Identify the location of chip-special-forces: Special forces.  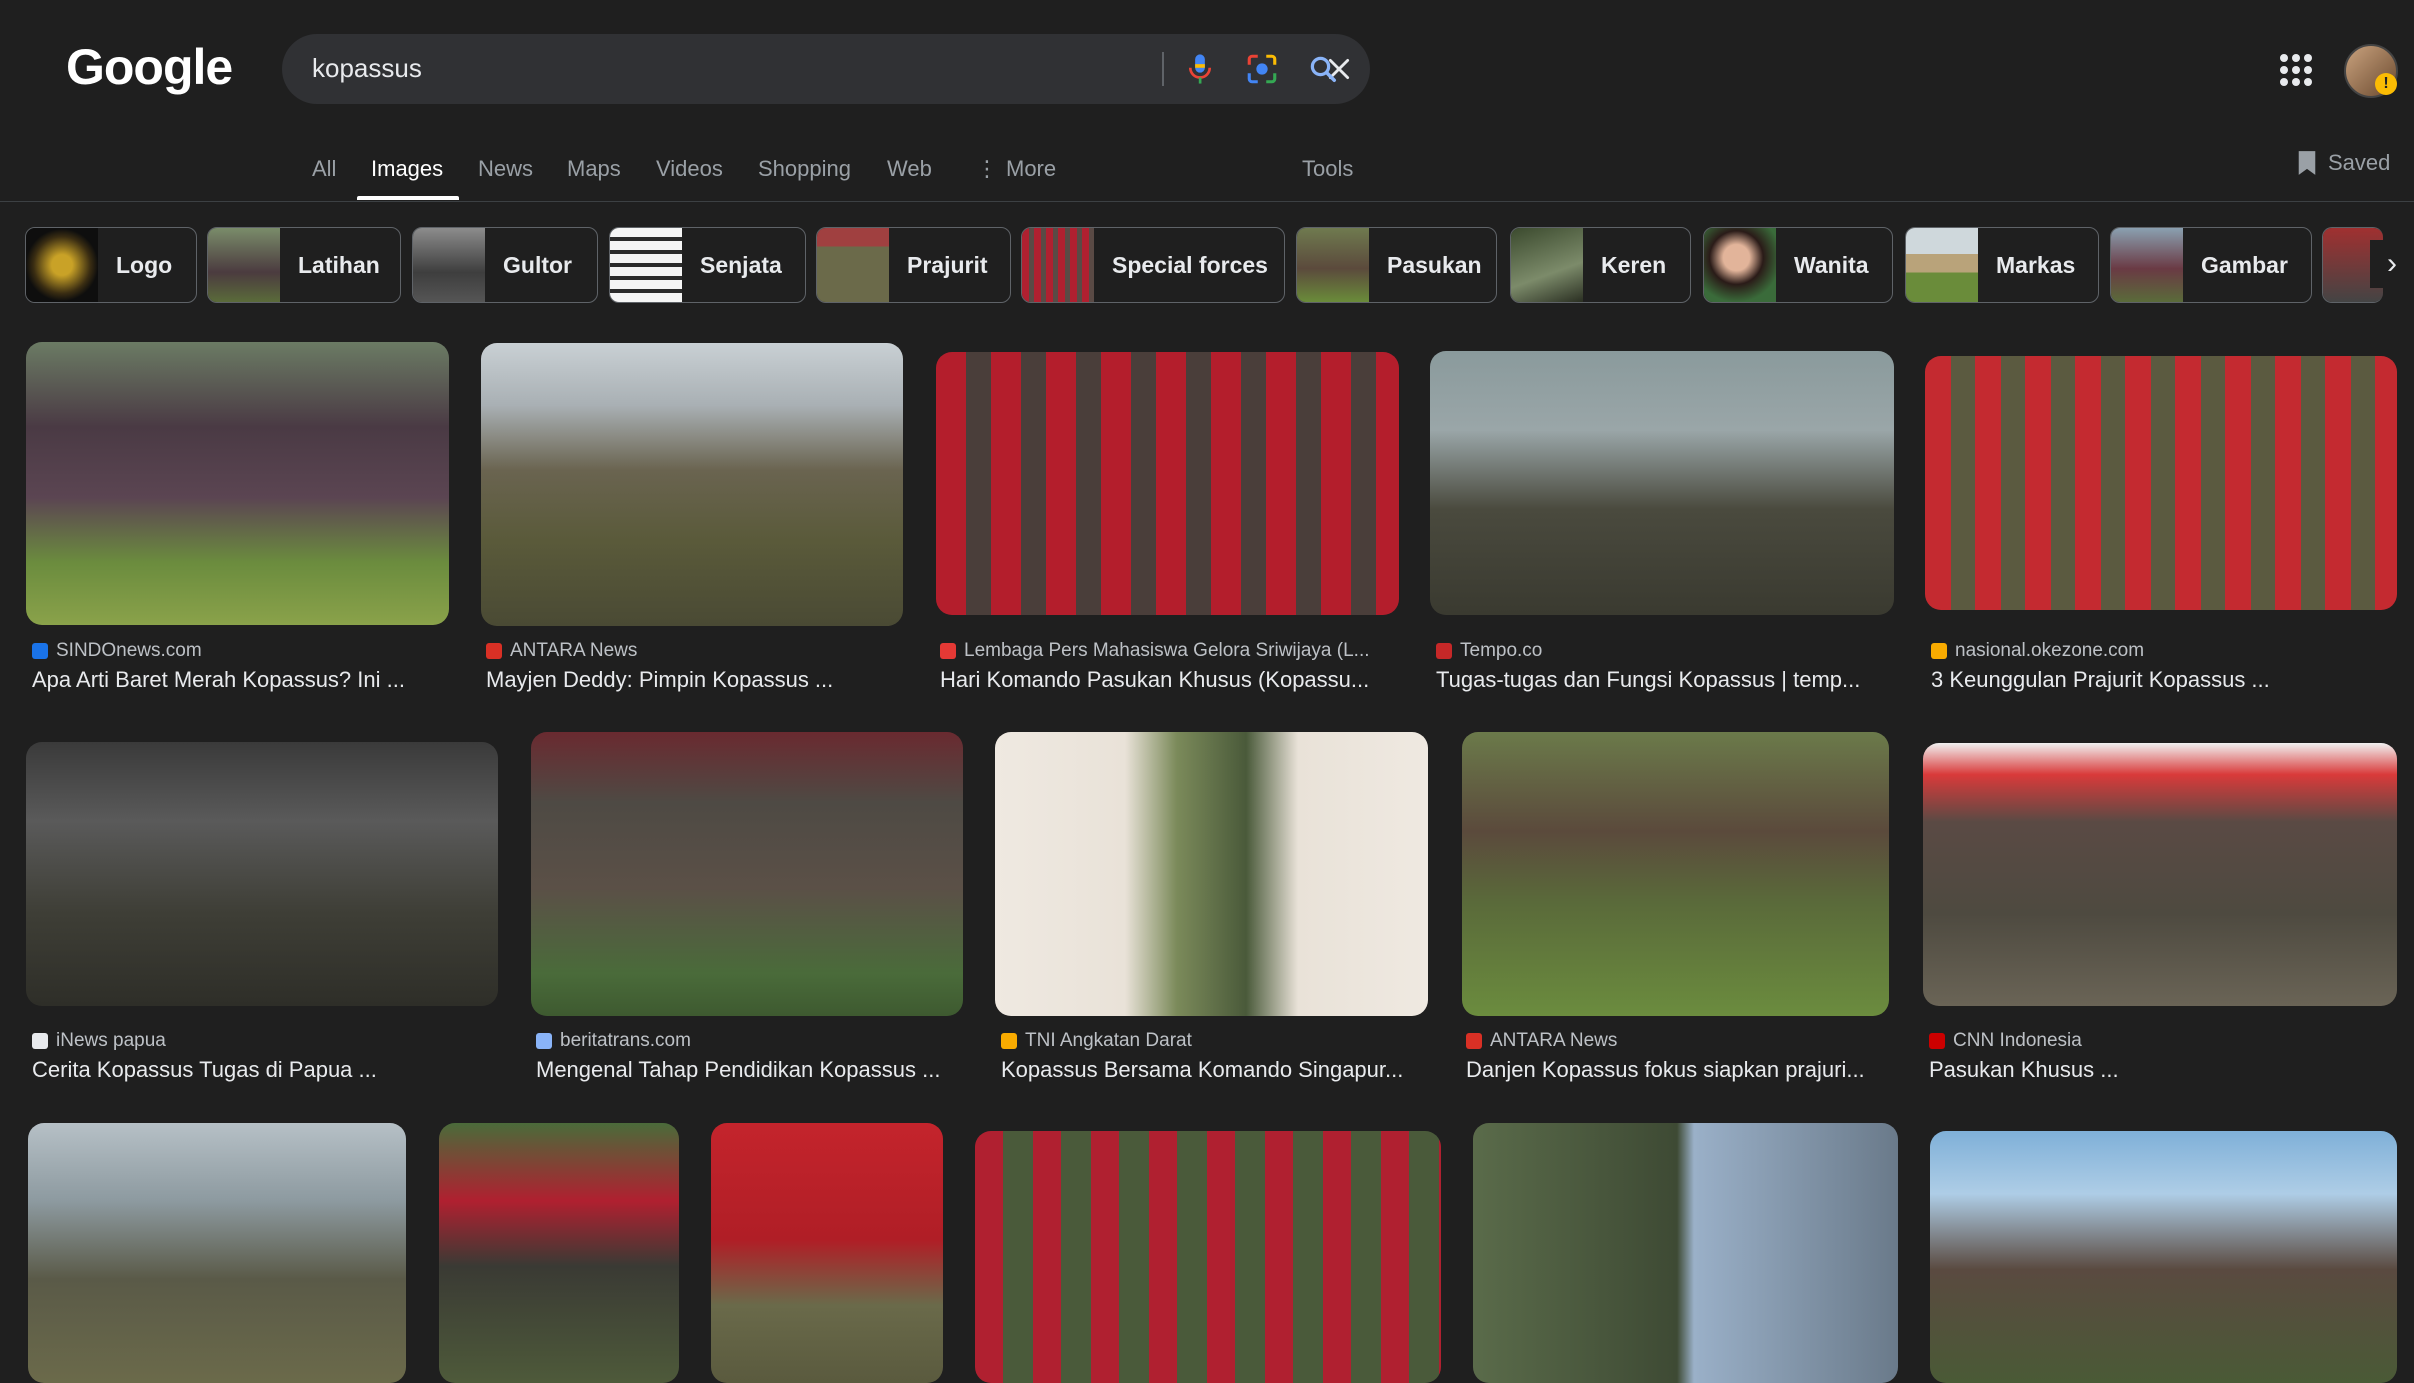
(1153, 265).